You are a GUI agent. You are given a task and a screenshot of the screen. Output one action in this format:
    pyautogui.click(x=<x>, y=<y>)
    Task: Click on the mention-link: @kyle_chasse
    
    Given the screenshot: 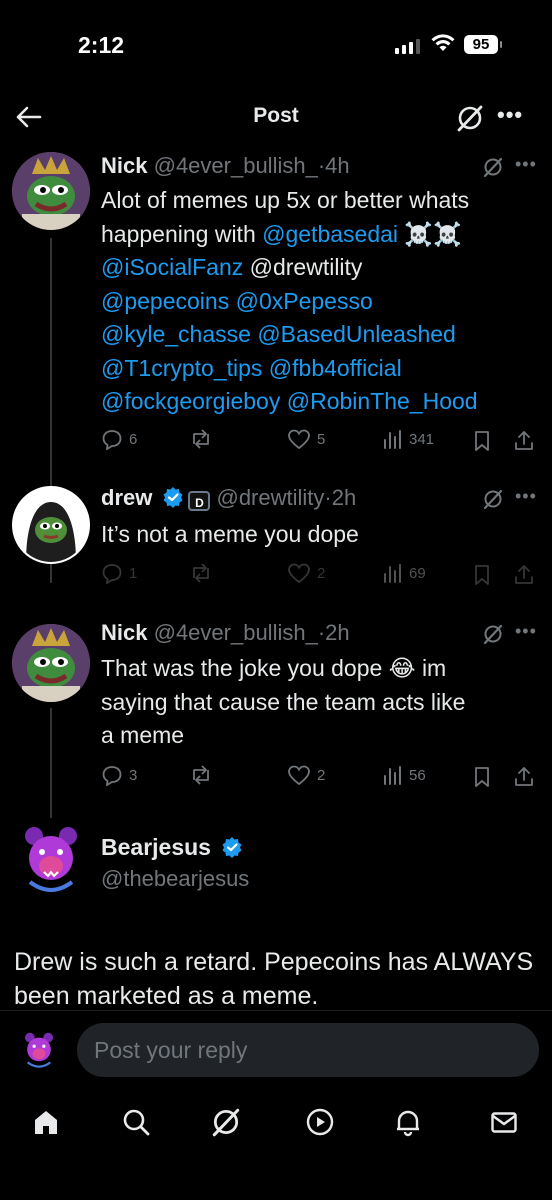 What is the action you would take?
    pyautogui.click(x=176, y=334)
    